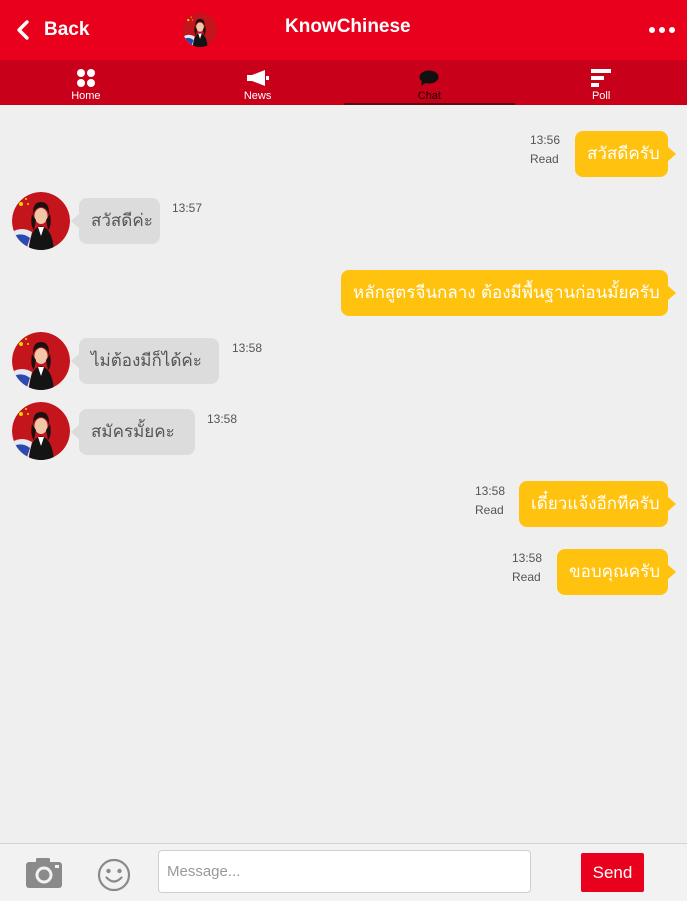 This screenshot has height=901, width=687. Describe the element at coordinates (612, 872) in the screenshot. I see `send-button: Send` at that location.